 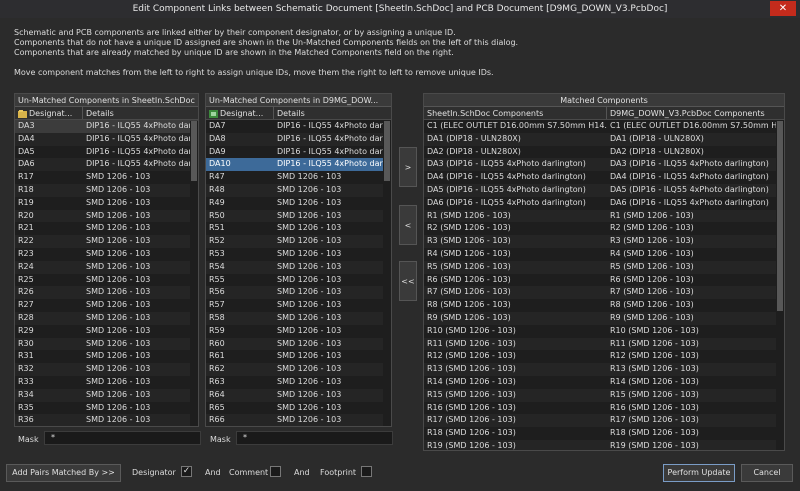 I want to click on table-row: R30 SMD 1206 - 103, so click(x=106, y=344).